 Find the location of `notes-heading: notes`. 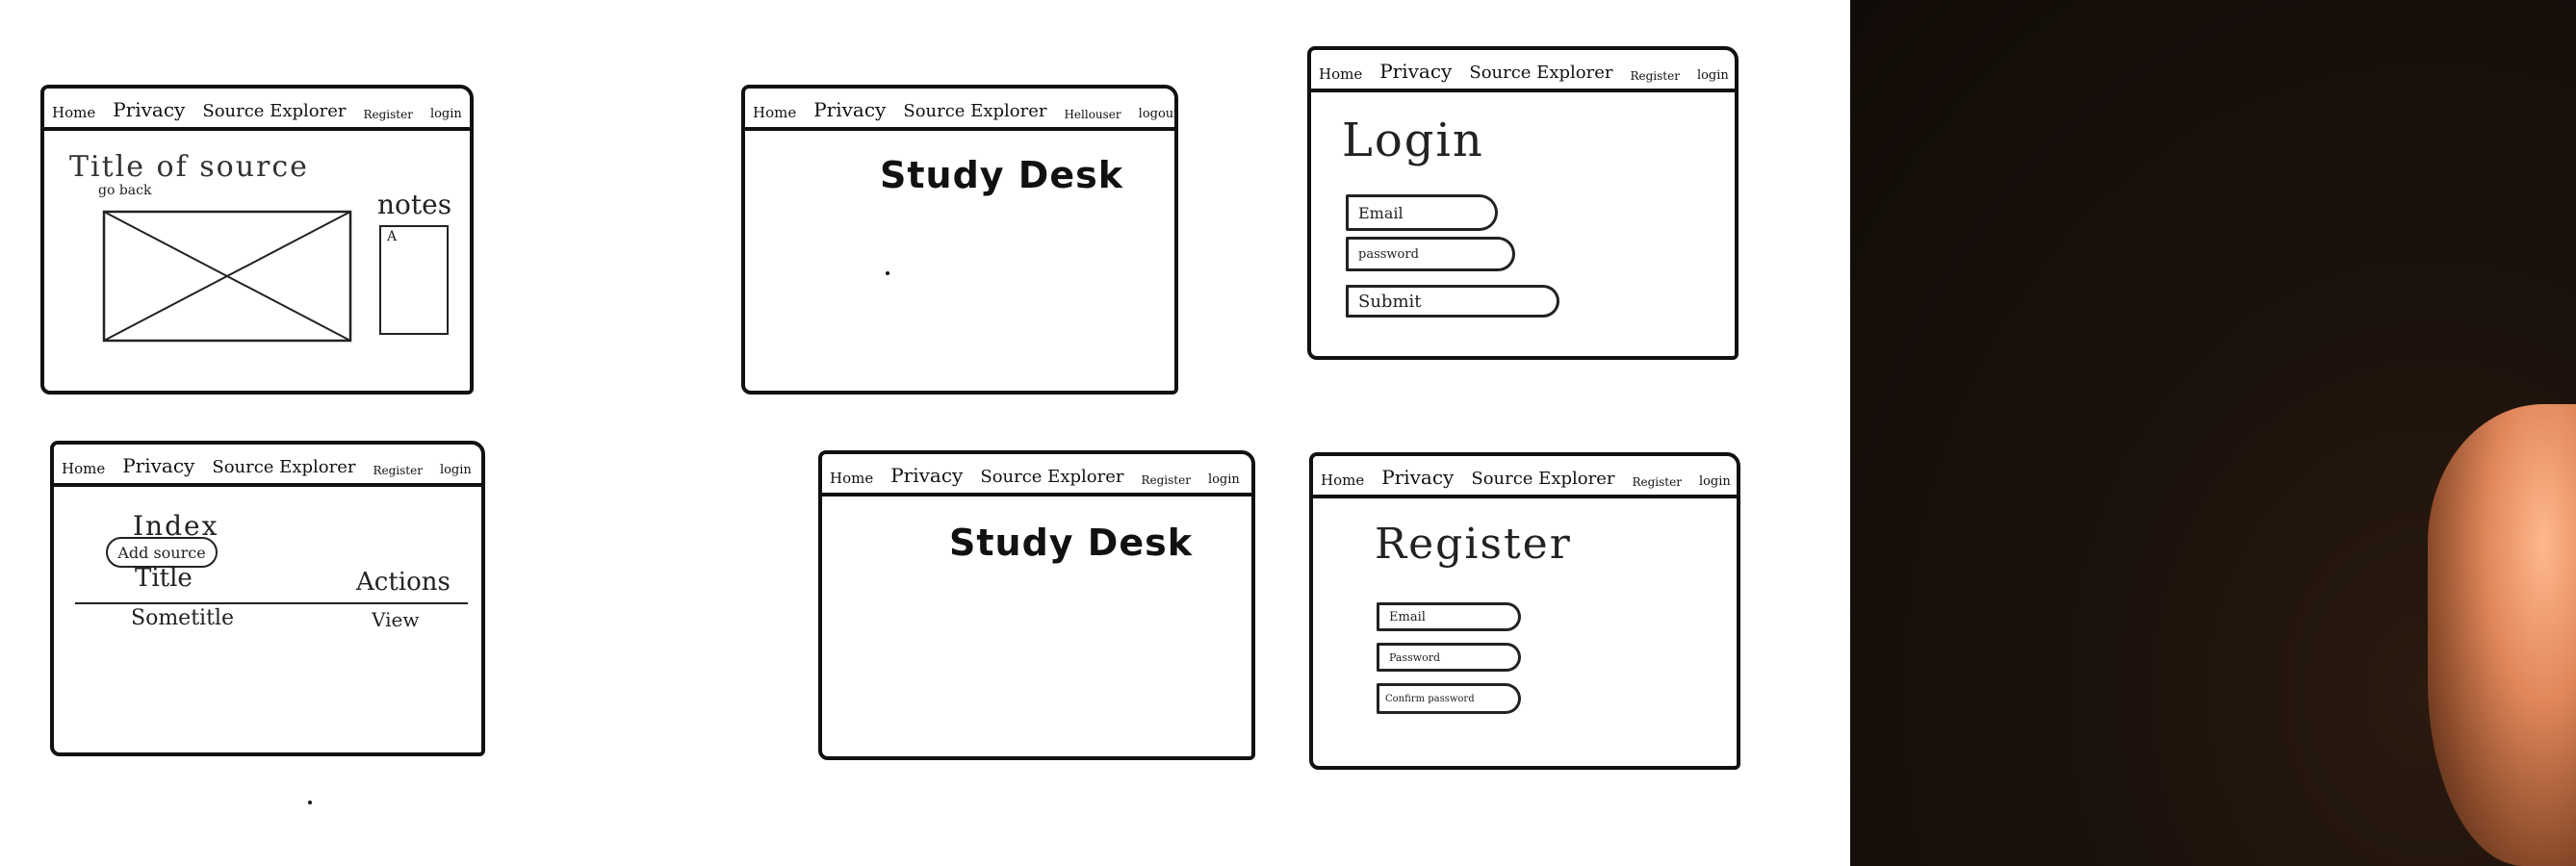

notes-heading: notes is located at coordinates (414, 204).